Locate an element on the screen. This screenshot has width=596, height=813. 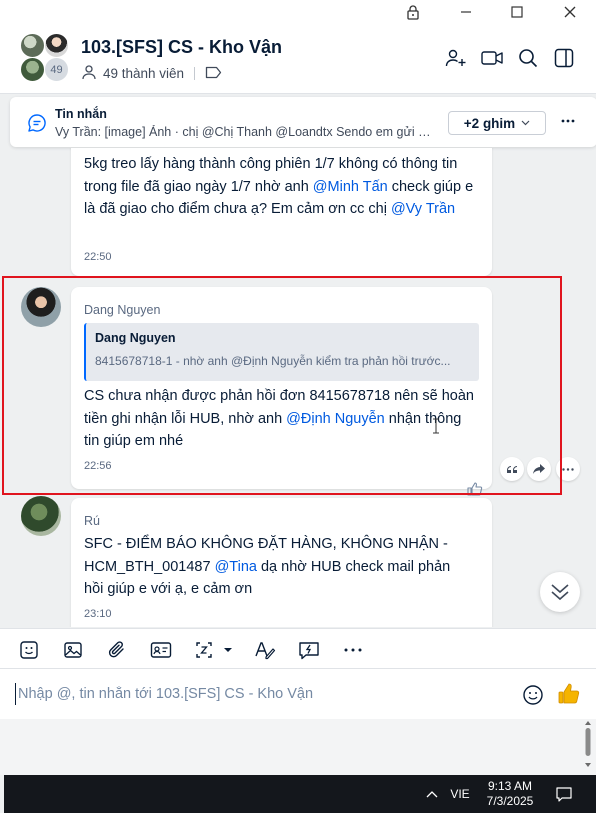
lock-icon is located at coordinates (413, 12).